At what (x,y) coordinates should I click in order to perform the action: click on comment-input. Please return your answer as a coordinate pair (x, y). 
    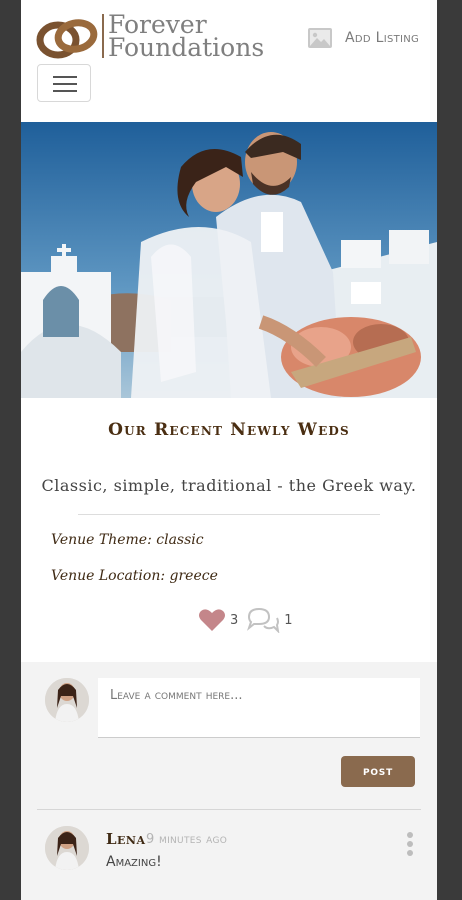
    Looking at the image, I should click on (259, 708).